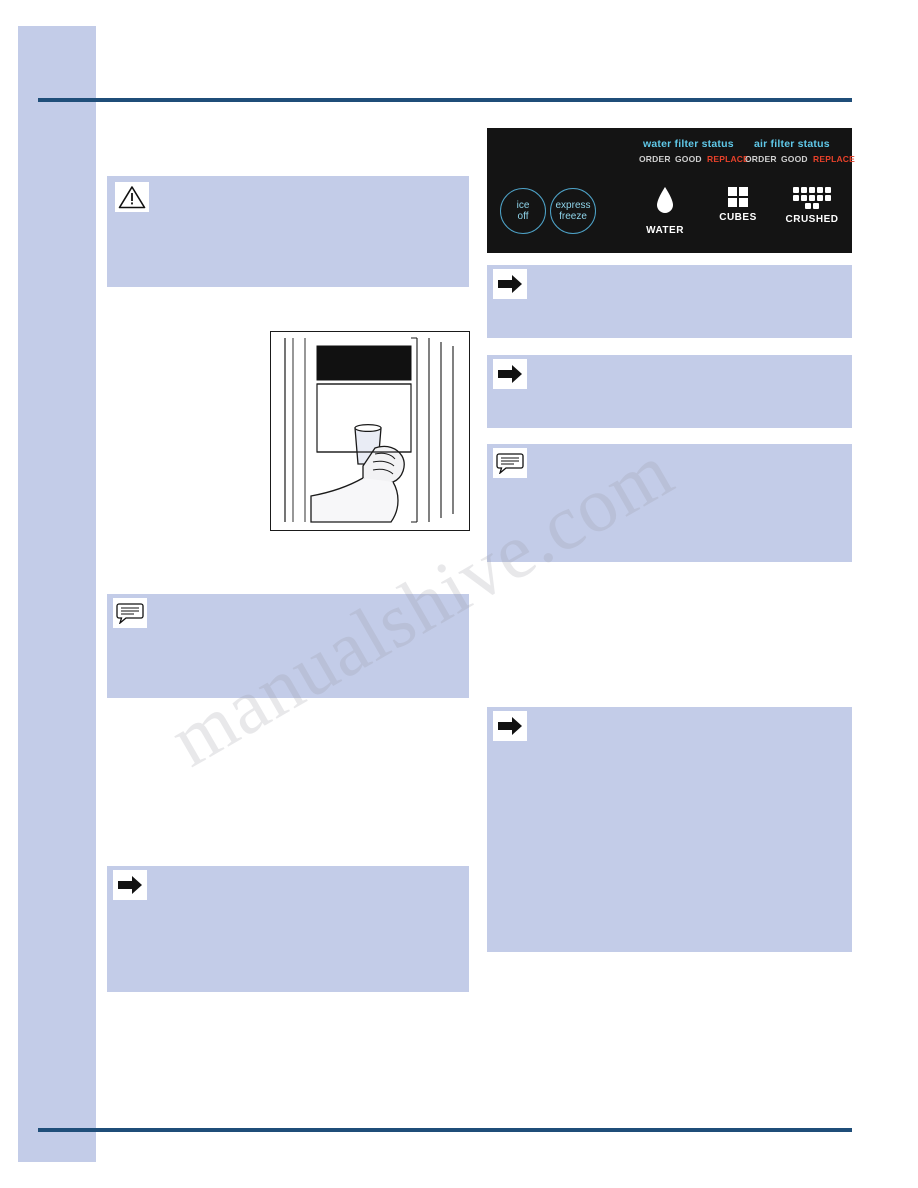 The image size is (918, 1188). Describe the element at coordinates (665, 200) in the screenshot. I see `water-drop-icon` at that location.